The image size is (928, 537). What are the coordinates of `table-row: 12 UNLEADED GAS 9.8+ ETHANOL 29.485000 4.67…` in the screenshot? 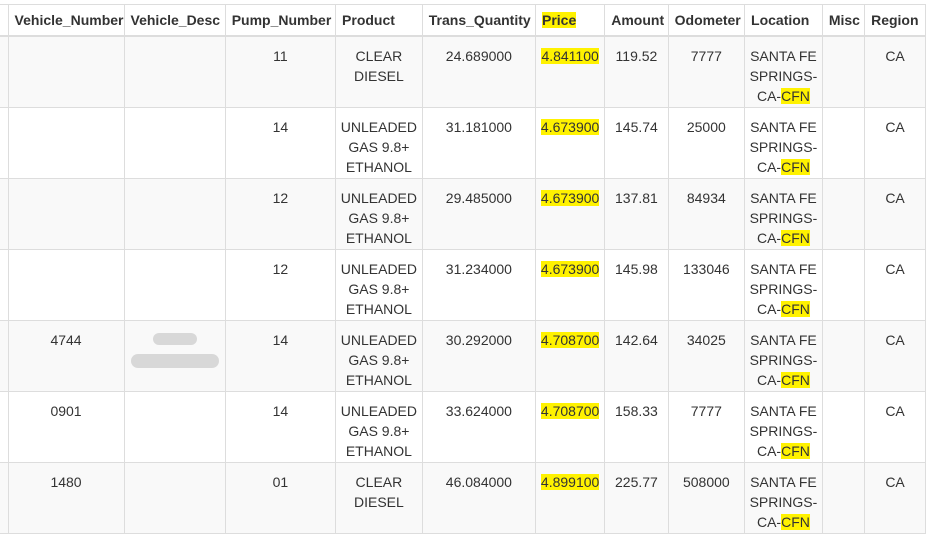 It's located at (463, 214).